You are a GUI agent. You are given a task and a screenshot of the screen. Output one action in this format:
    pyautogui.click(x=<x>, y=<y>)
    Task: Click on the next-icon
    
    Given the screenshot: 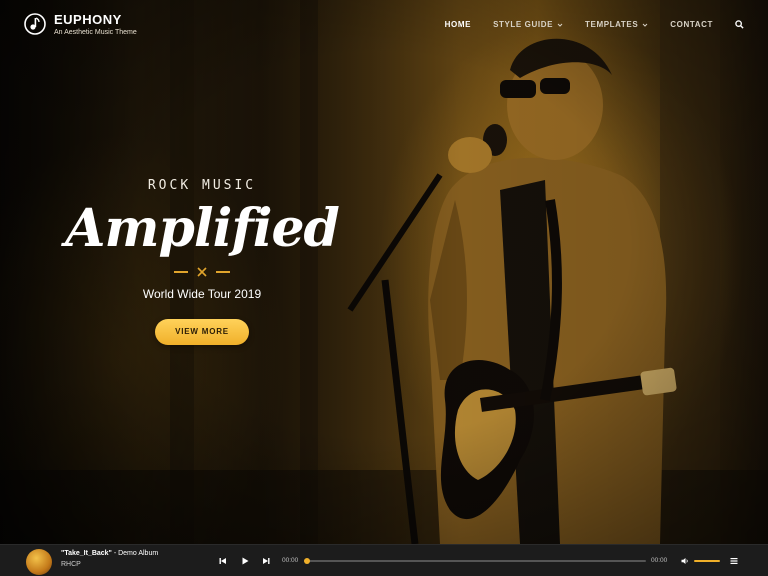 What is the action you would take?
    pyautogui.click(x=266, y=561)
    